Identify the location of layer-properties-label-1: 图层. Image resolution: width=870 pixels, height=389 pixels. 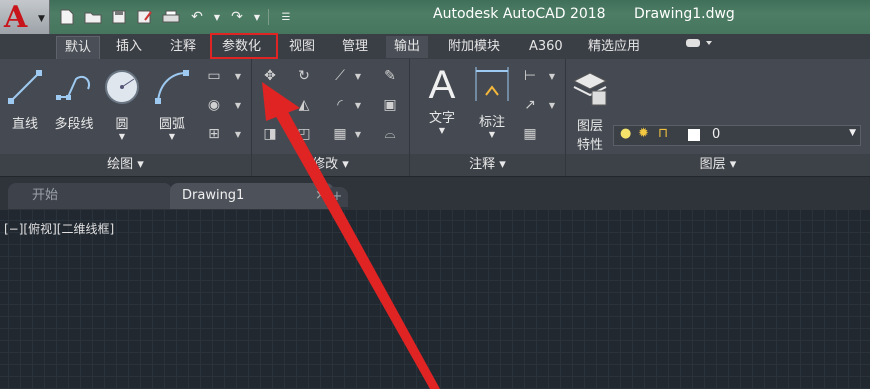
(589, 126).